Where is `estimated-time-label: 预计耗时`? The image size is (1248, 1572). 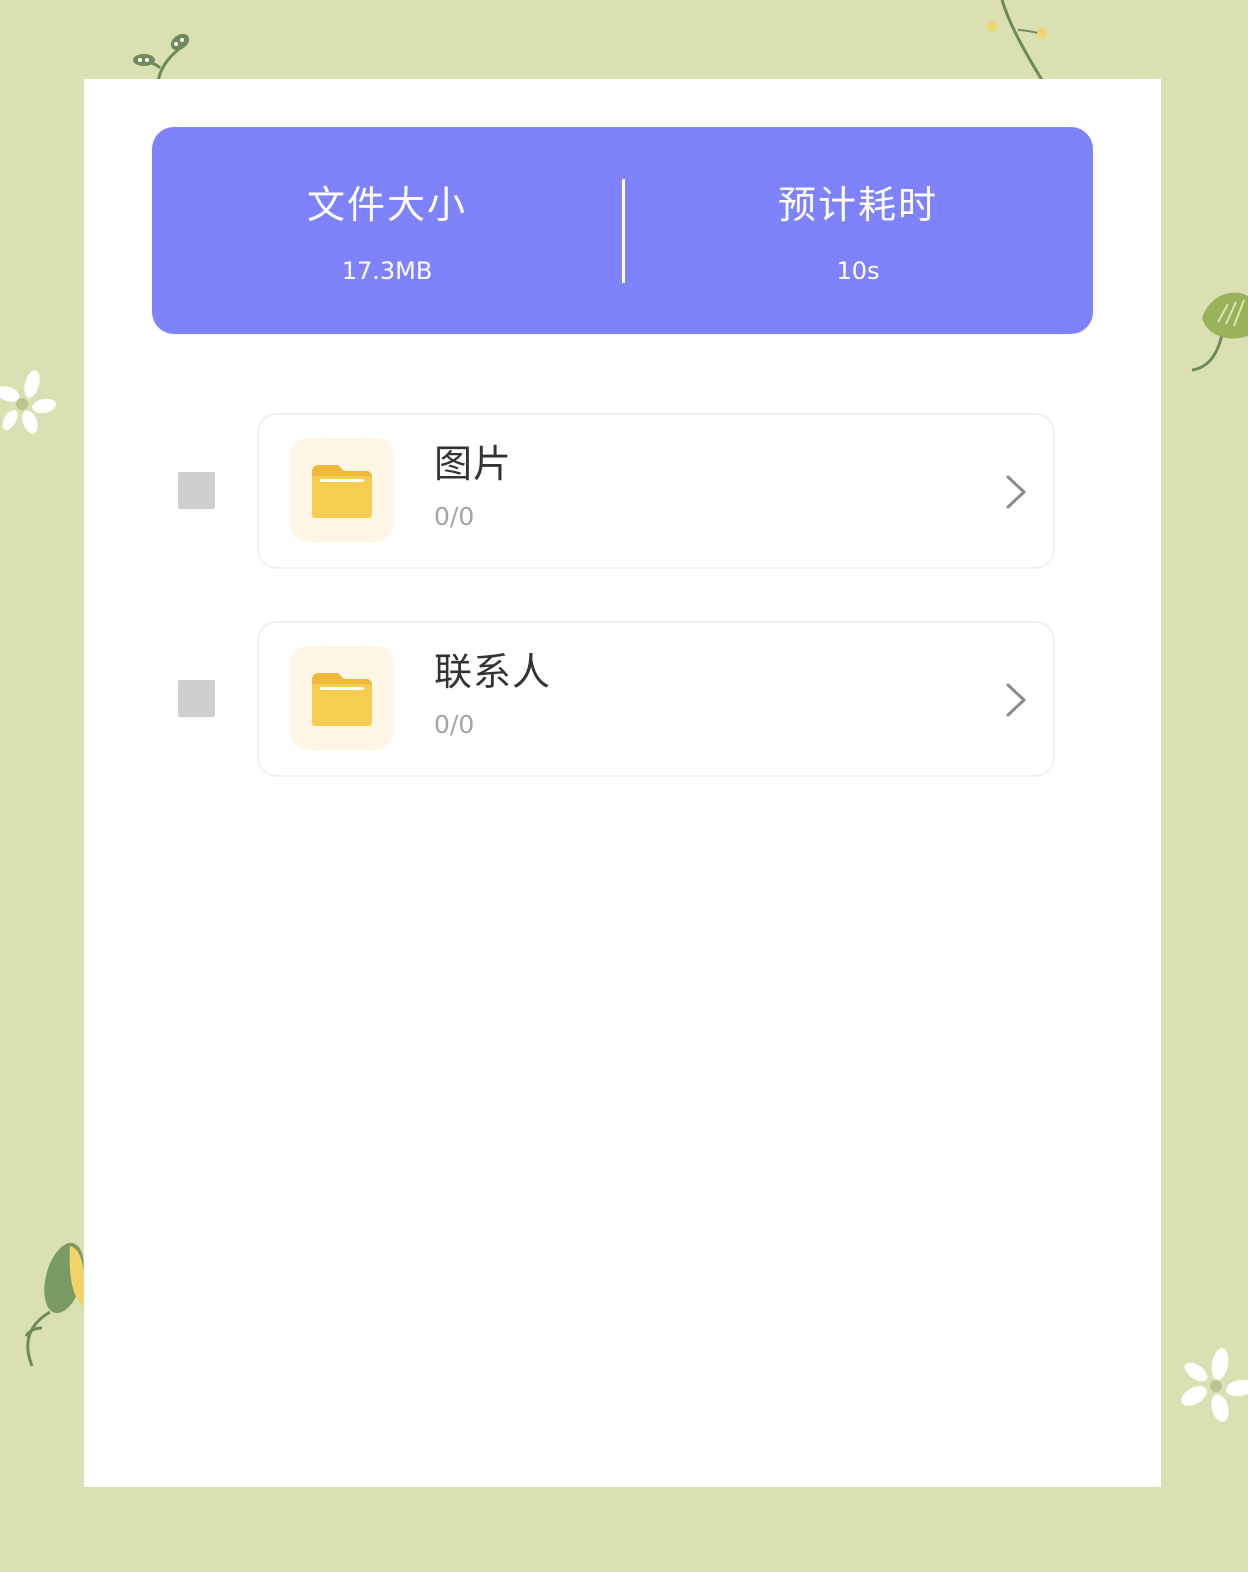 estimated-time-label: 预计耗时 is located at coordinates (857, 205).